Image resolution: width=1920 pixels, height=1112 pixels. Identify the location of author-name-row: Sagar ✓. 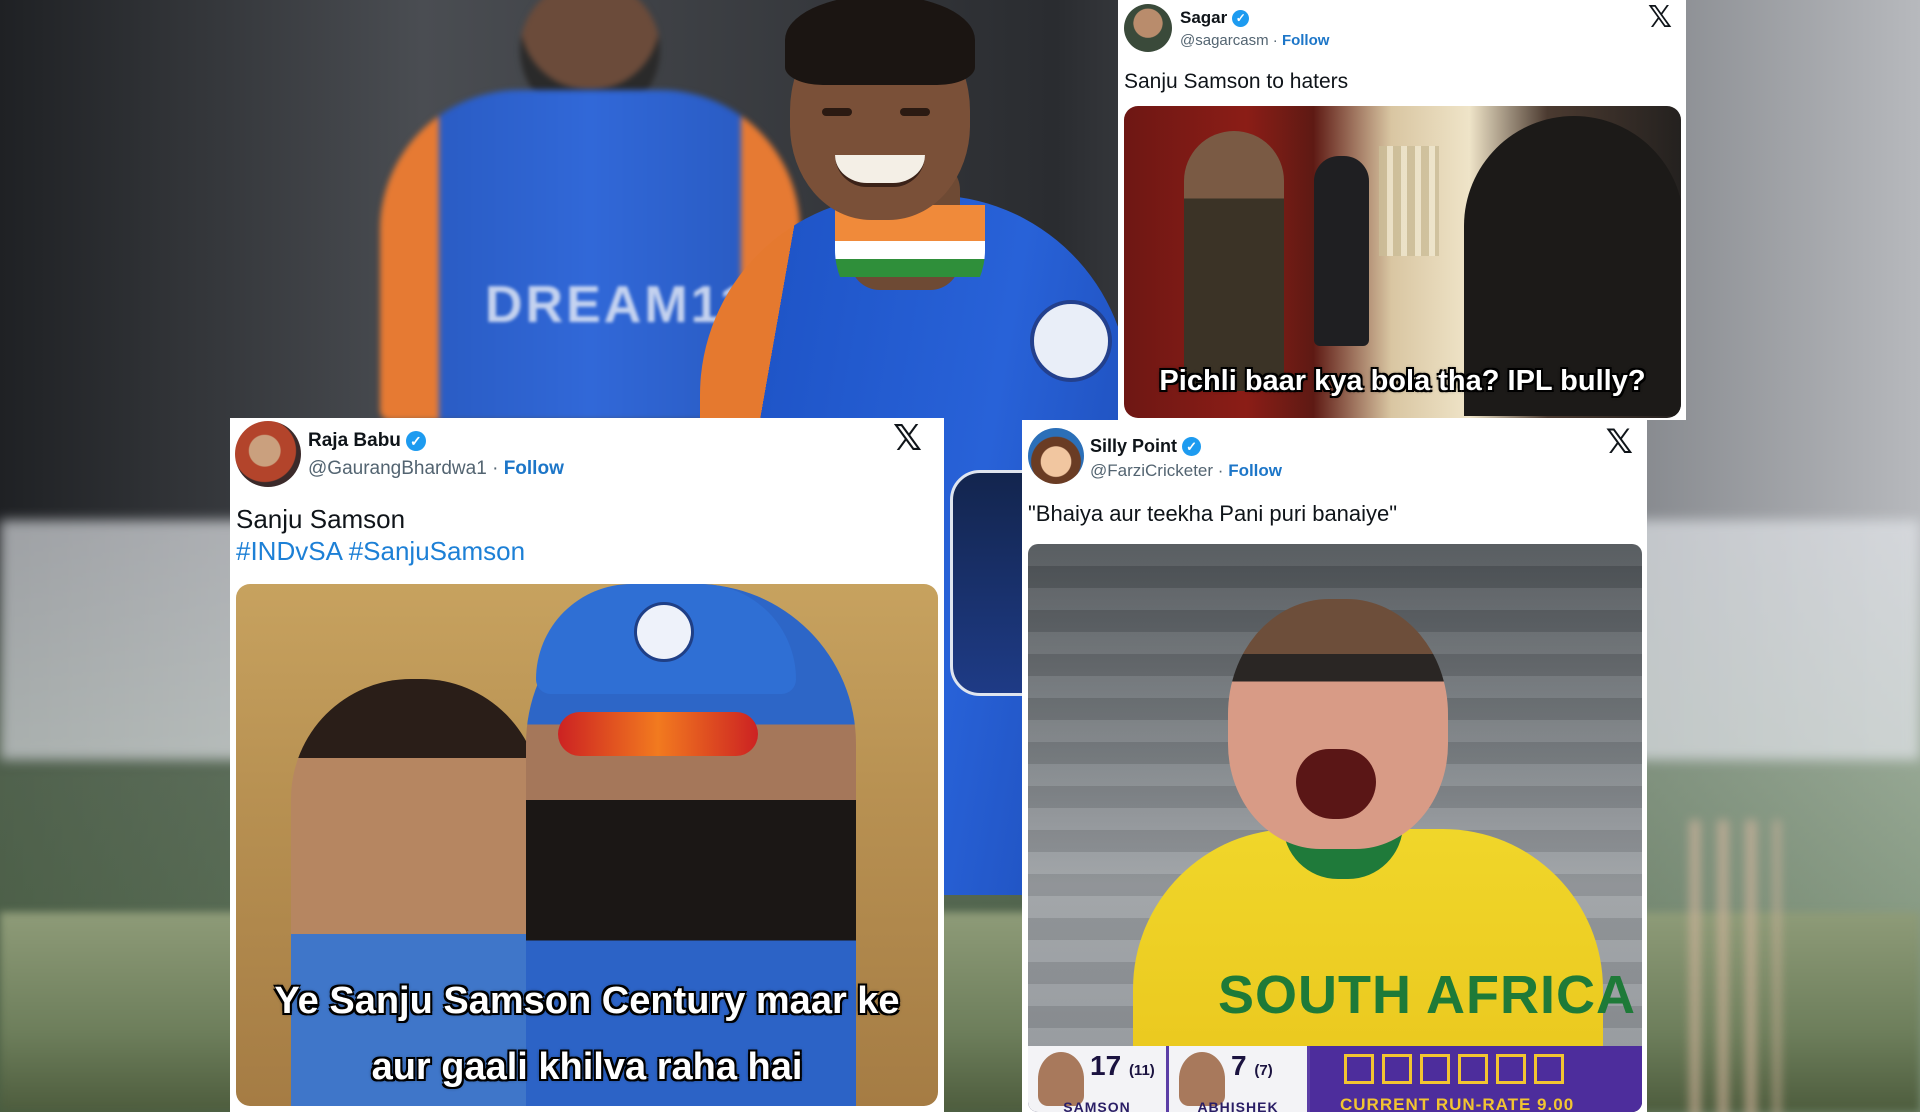
(1215, 18).